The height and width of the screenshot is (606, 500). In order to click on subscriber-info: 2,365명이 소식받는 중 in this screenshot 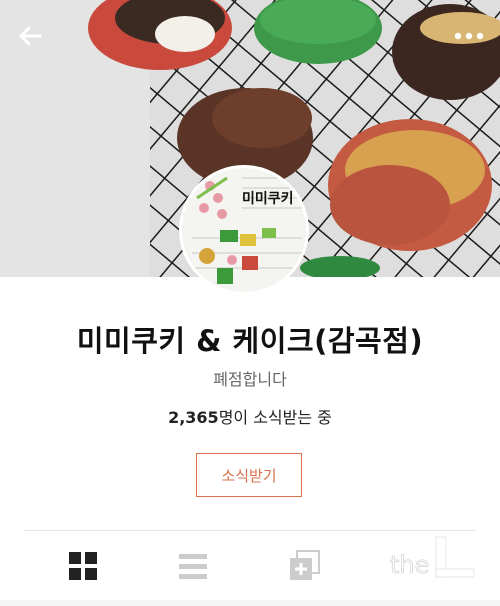, I will do `click(250, 416)`.